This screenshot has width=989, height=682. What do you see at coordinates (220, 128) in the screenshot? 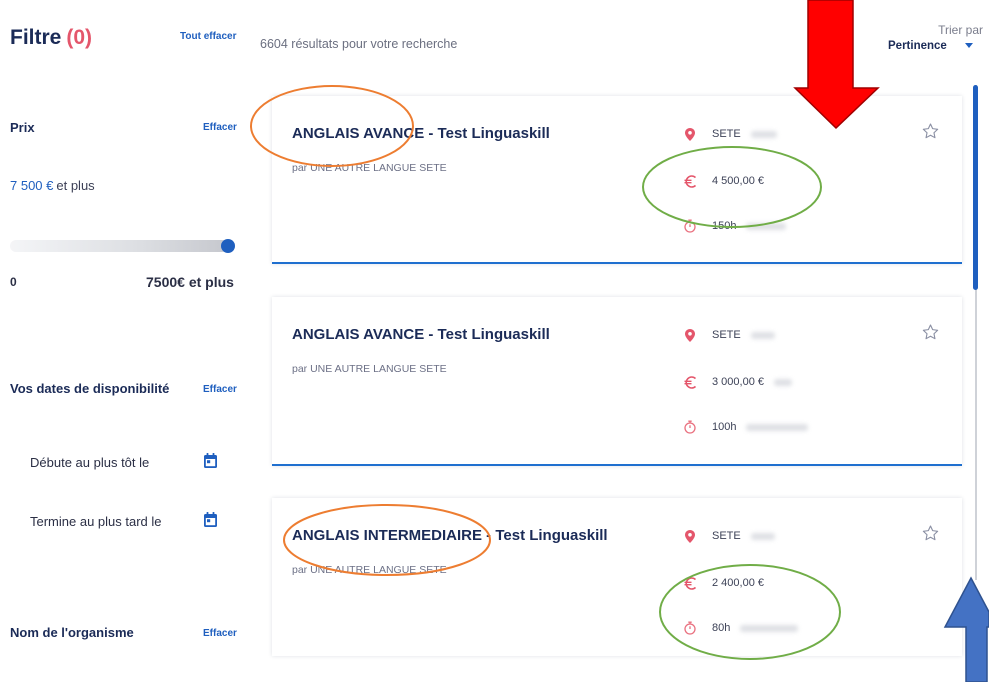
I see `price-clear-link: Effacer` at bounding box center [220, 128].